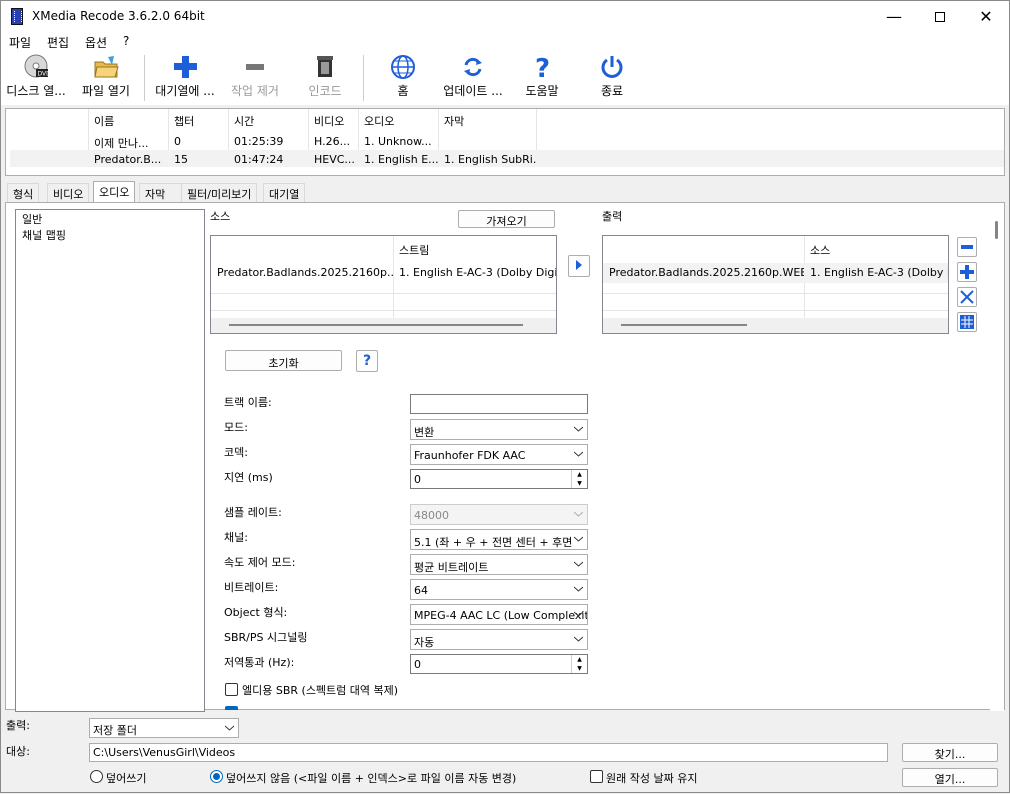 The image size is (1010, 794). What do you see at coordinates (231, 689) in the screenshot?
I see `eld-sbr-checkbox` at bounding box center [231, 689].